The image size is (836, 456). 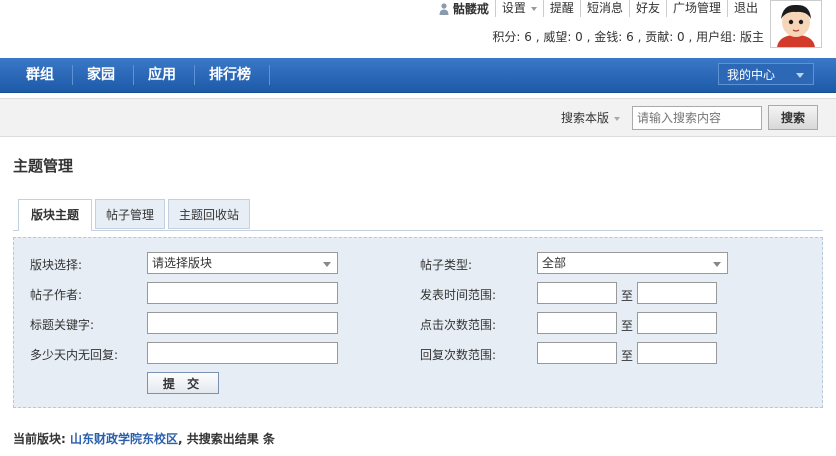 I want to click on page-title: 主题管理, so click(x=43, y=166).